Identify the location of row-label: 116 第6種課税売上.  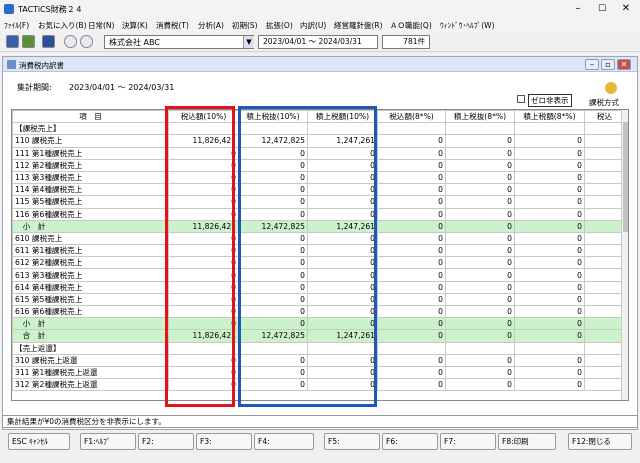
(90, 214).